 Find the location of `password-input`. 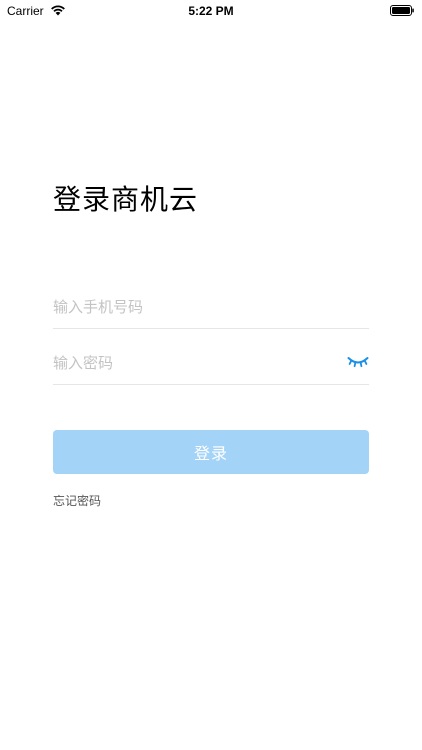

password-input is located at coordinates (193, 363).